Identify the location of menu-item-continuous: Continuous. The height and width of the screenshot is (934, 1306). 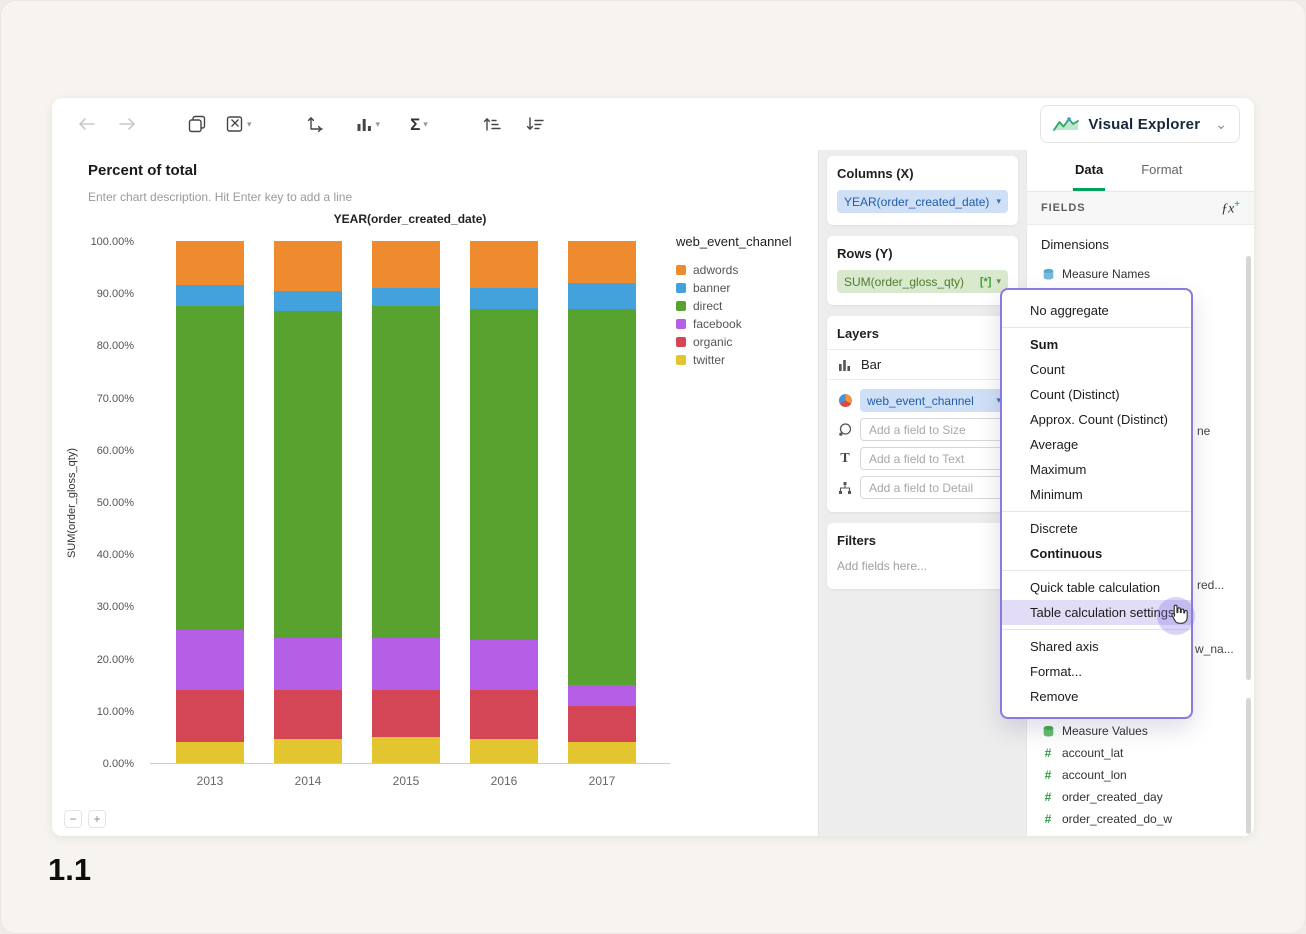
(1096, 553).